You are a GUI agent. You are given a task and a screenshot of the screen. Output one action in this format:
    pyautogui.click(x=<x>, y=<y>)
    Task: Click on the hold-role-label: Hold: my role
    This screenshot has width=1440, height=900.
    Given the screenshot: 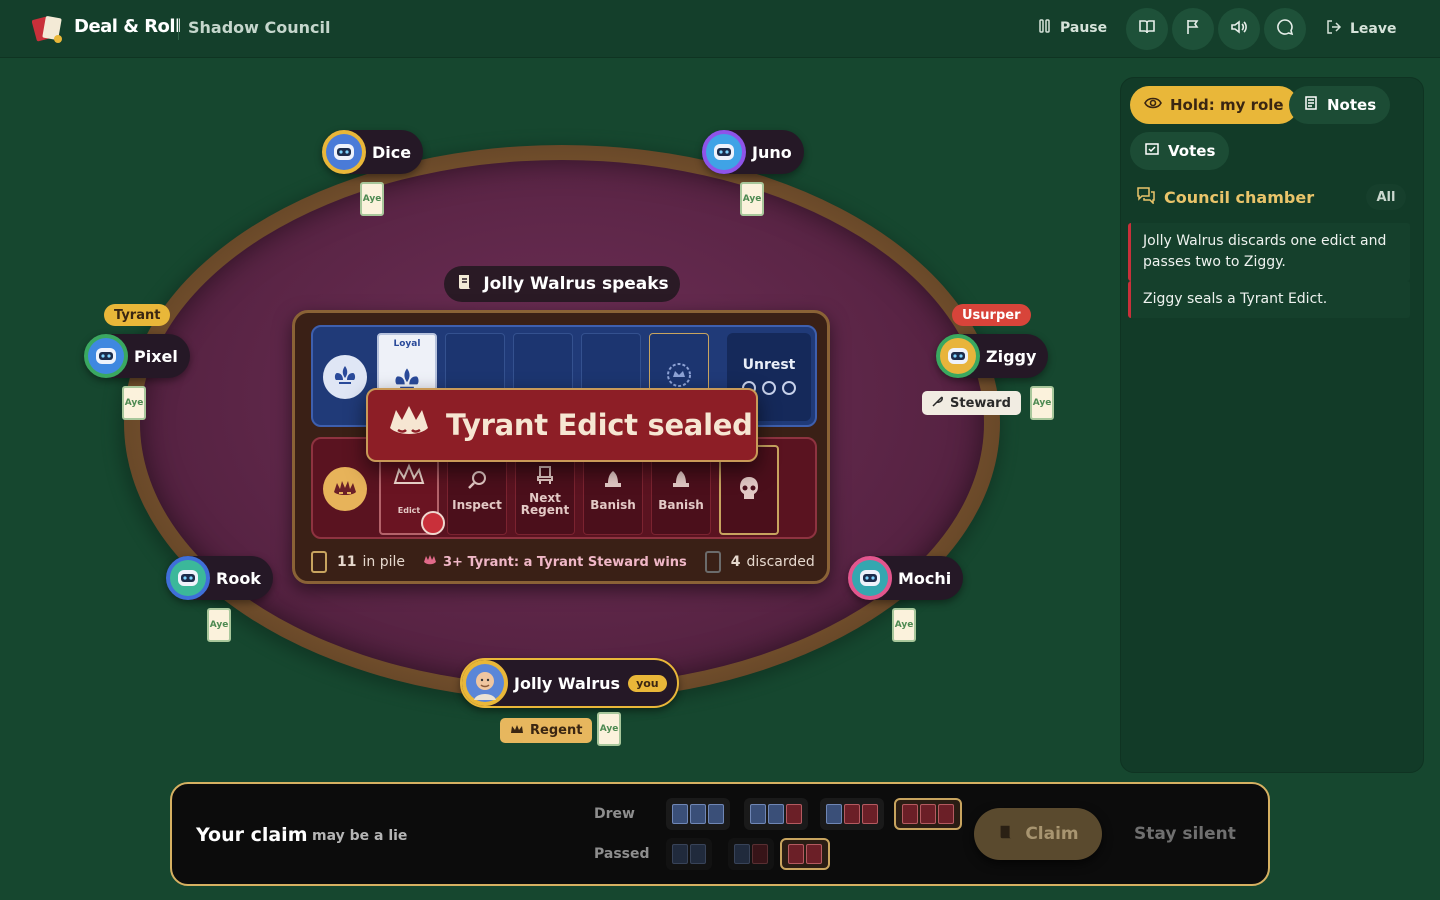 What is the action you would take?
    pyautogui.click(x=1227, y=105)
    